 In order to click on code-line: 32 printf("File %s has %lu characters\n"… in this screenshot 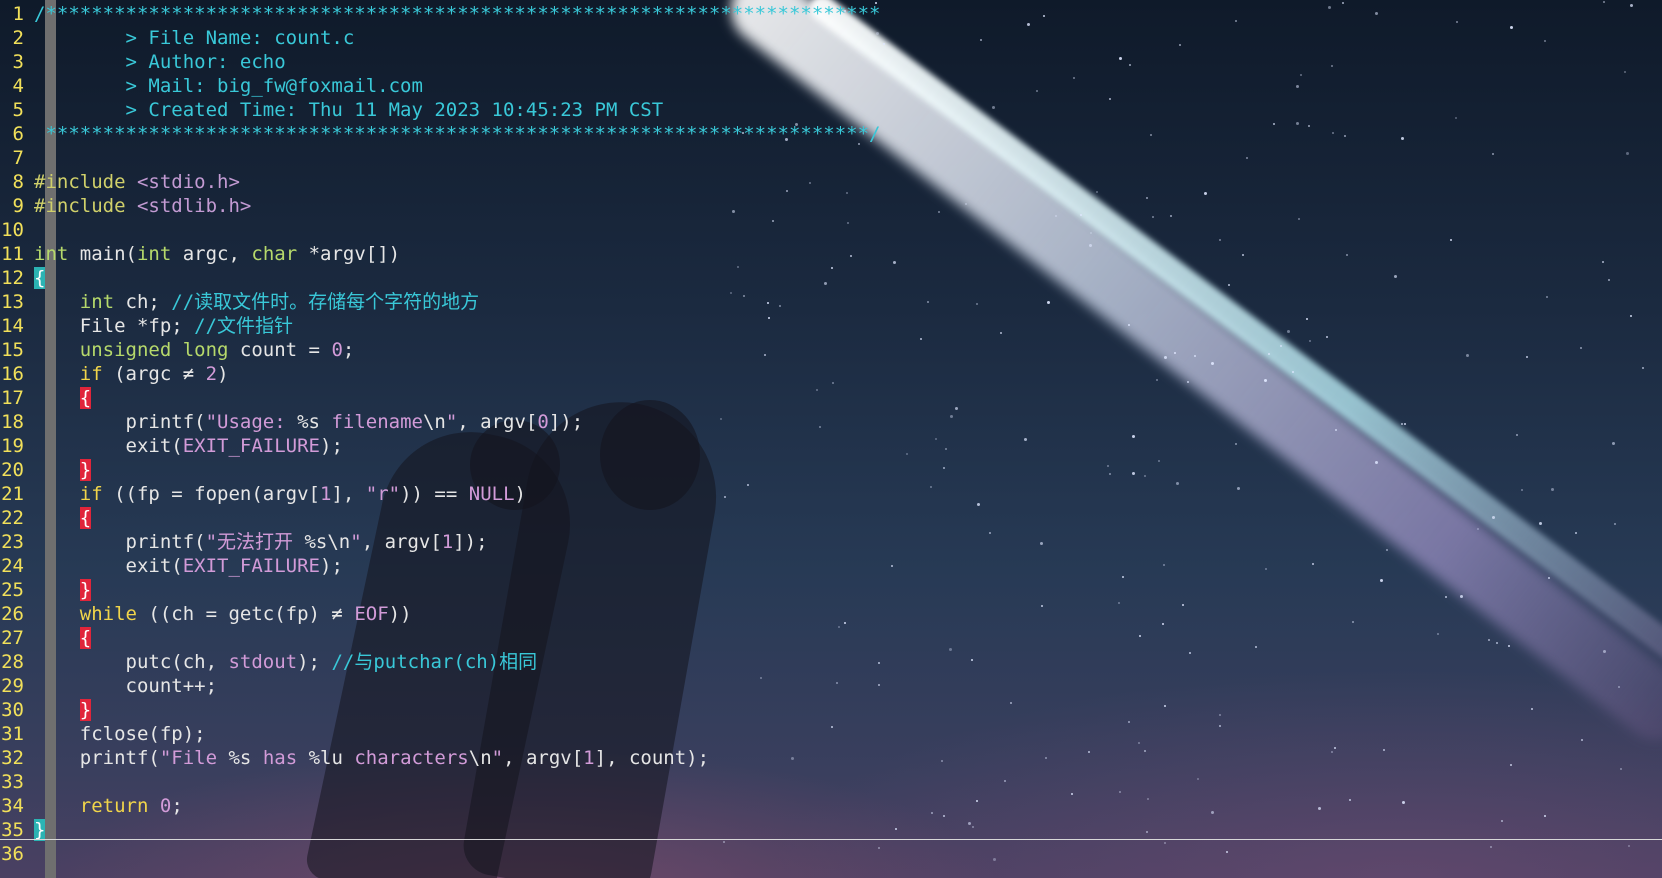, I will do `click(831, 758)`.